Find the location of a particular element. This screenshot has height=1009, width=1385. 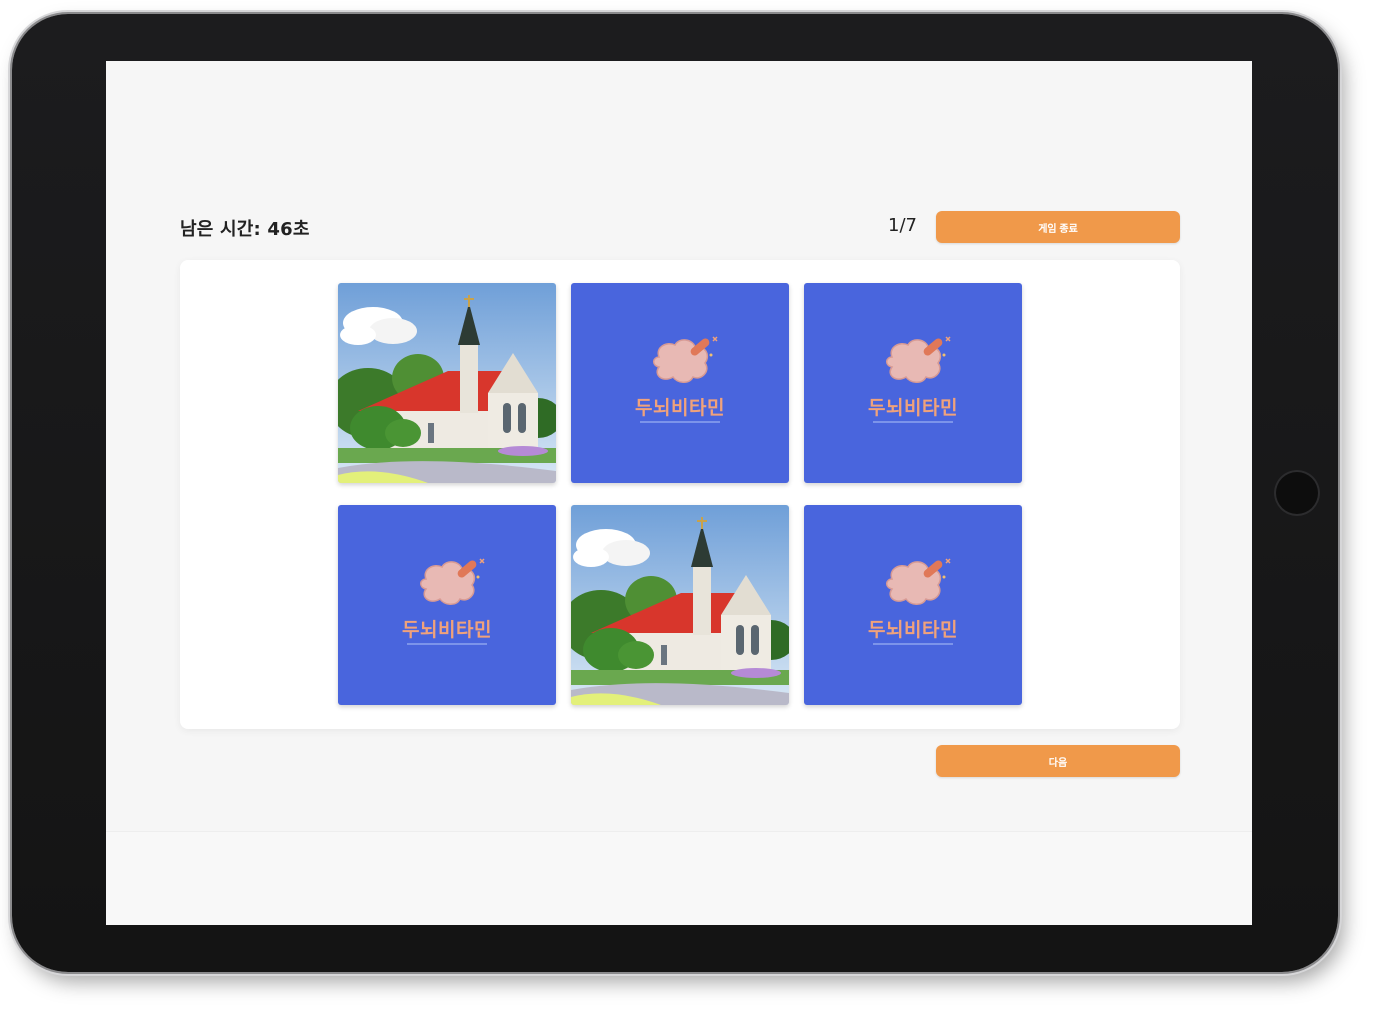

home-button is located at coordinates (1297, 493).